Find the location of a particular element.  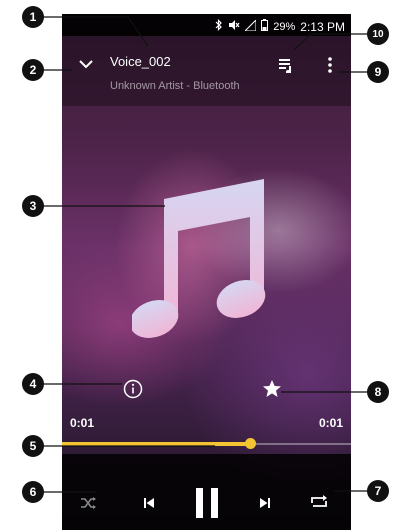

playback-controls is located at coordinates (206, 492).